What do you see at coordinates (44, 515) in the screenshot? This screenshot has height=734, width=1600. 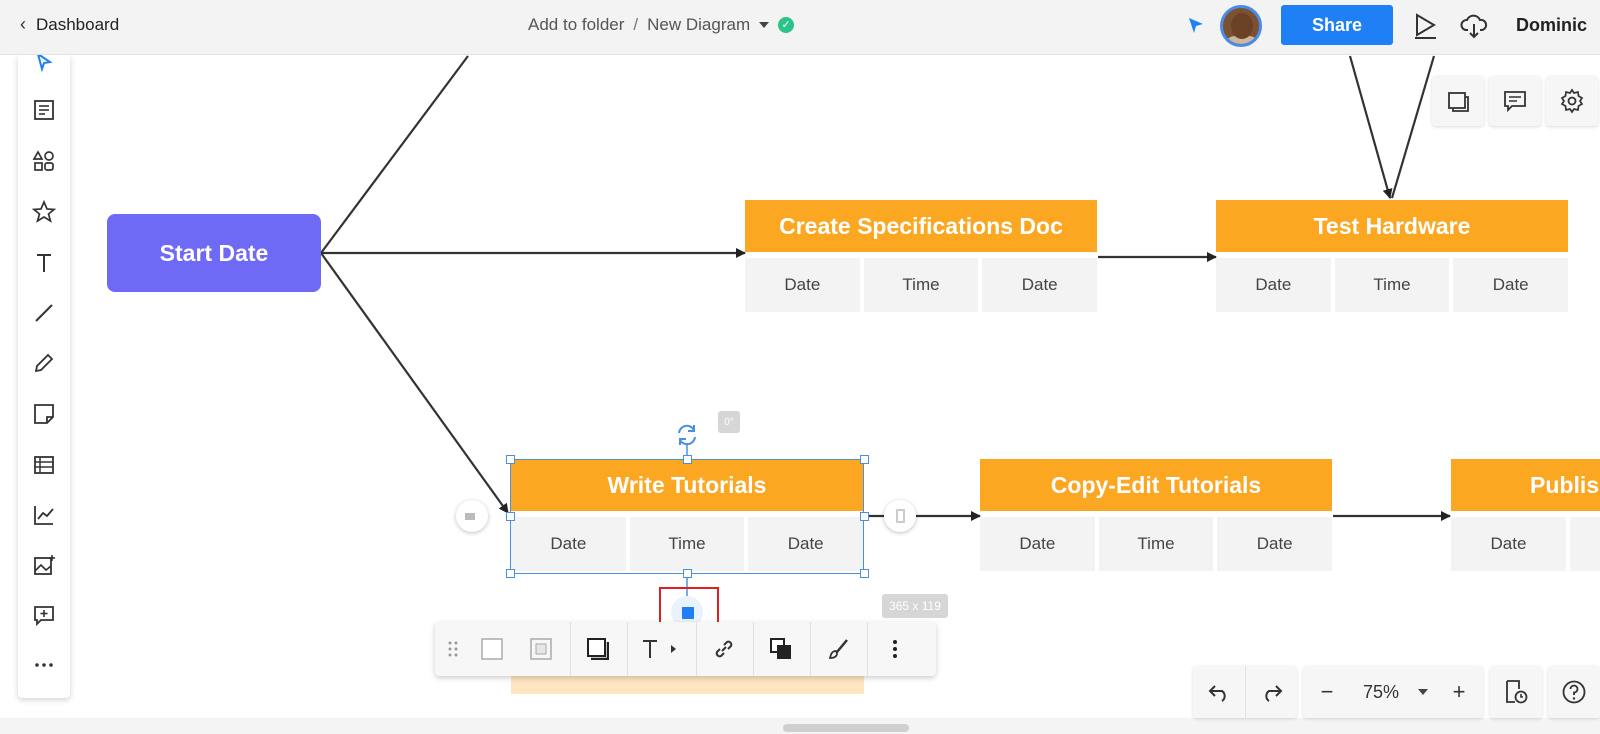 I see `chart-icon` at bounding box center [44, 515].